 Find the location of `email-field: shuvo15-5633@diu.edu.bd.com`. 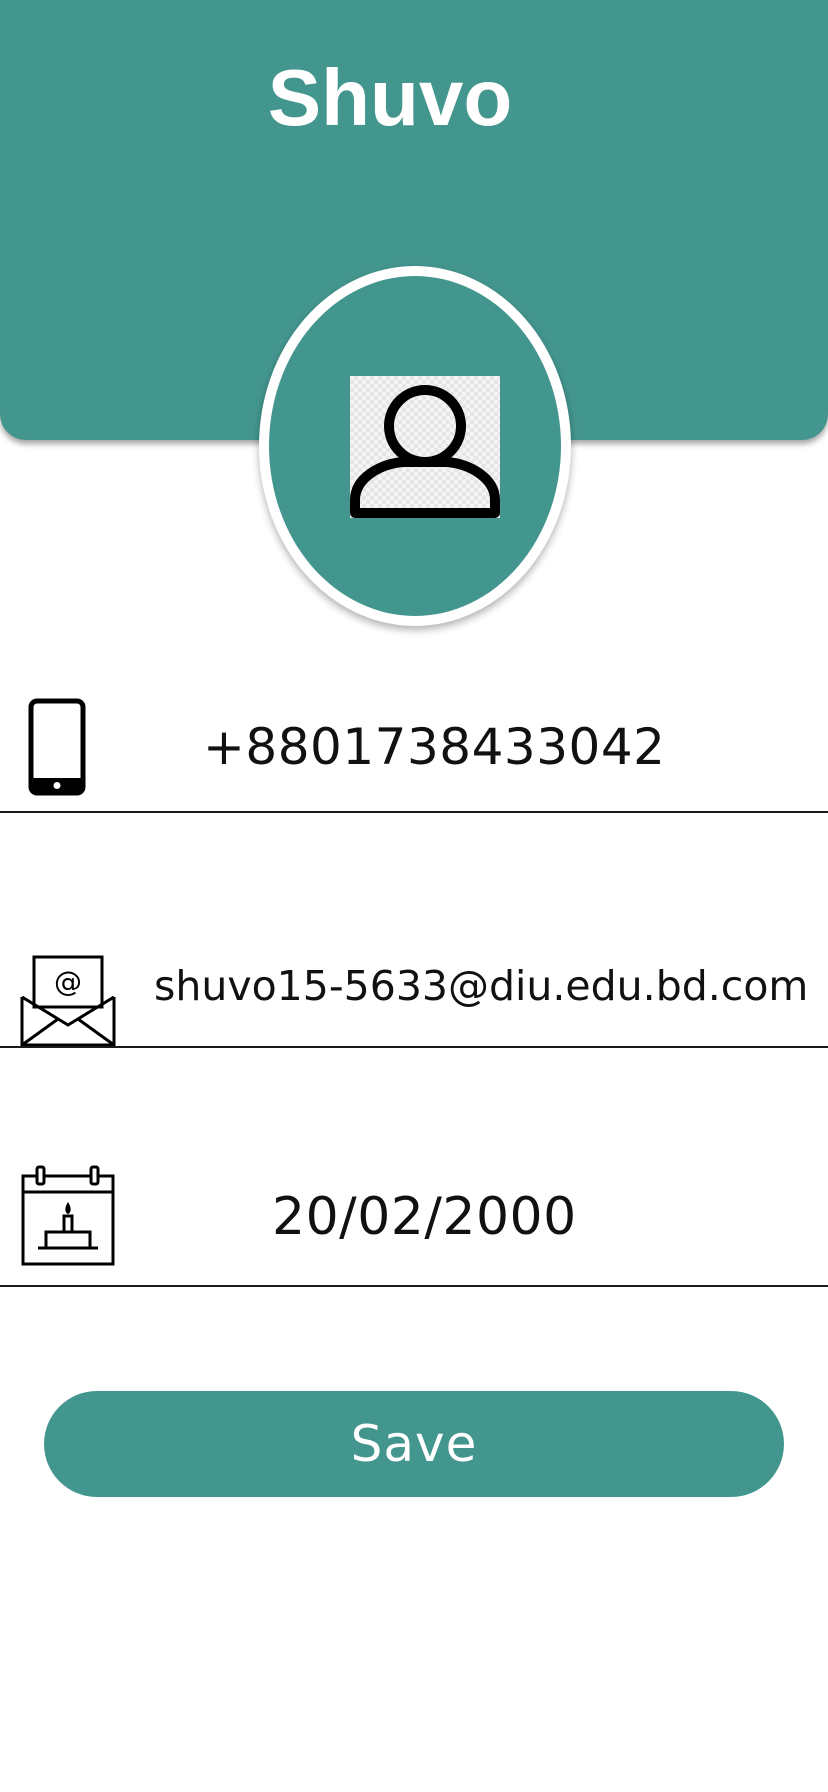

email-field: shuvo15-5633@diu.edu.bd.com is located at coordinates (481, 986).